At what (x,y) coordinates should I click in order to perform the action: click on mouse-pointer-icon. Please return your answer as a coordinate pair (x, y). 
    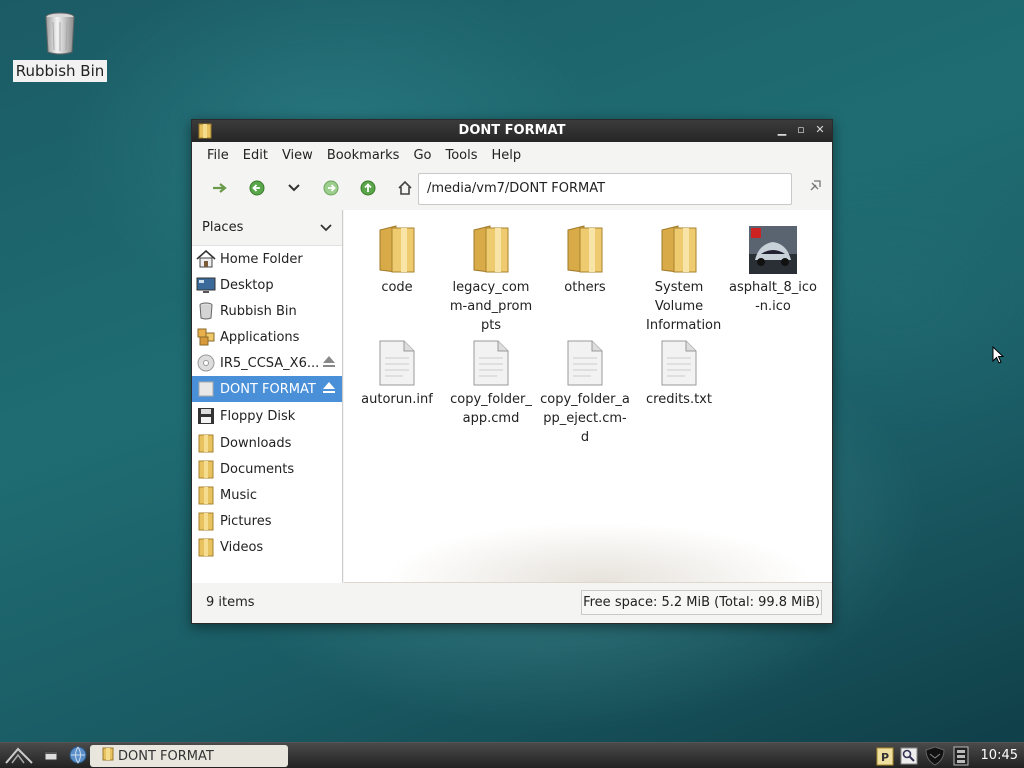
    Looking at the image, I should click on (998, 356).